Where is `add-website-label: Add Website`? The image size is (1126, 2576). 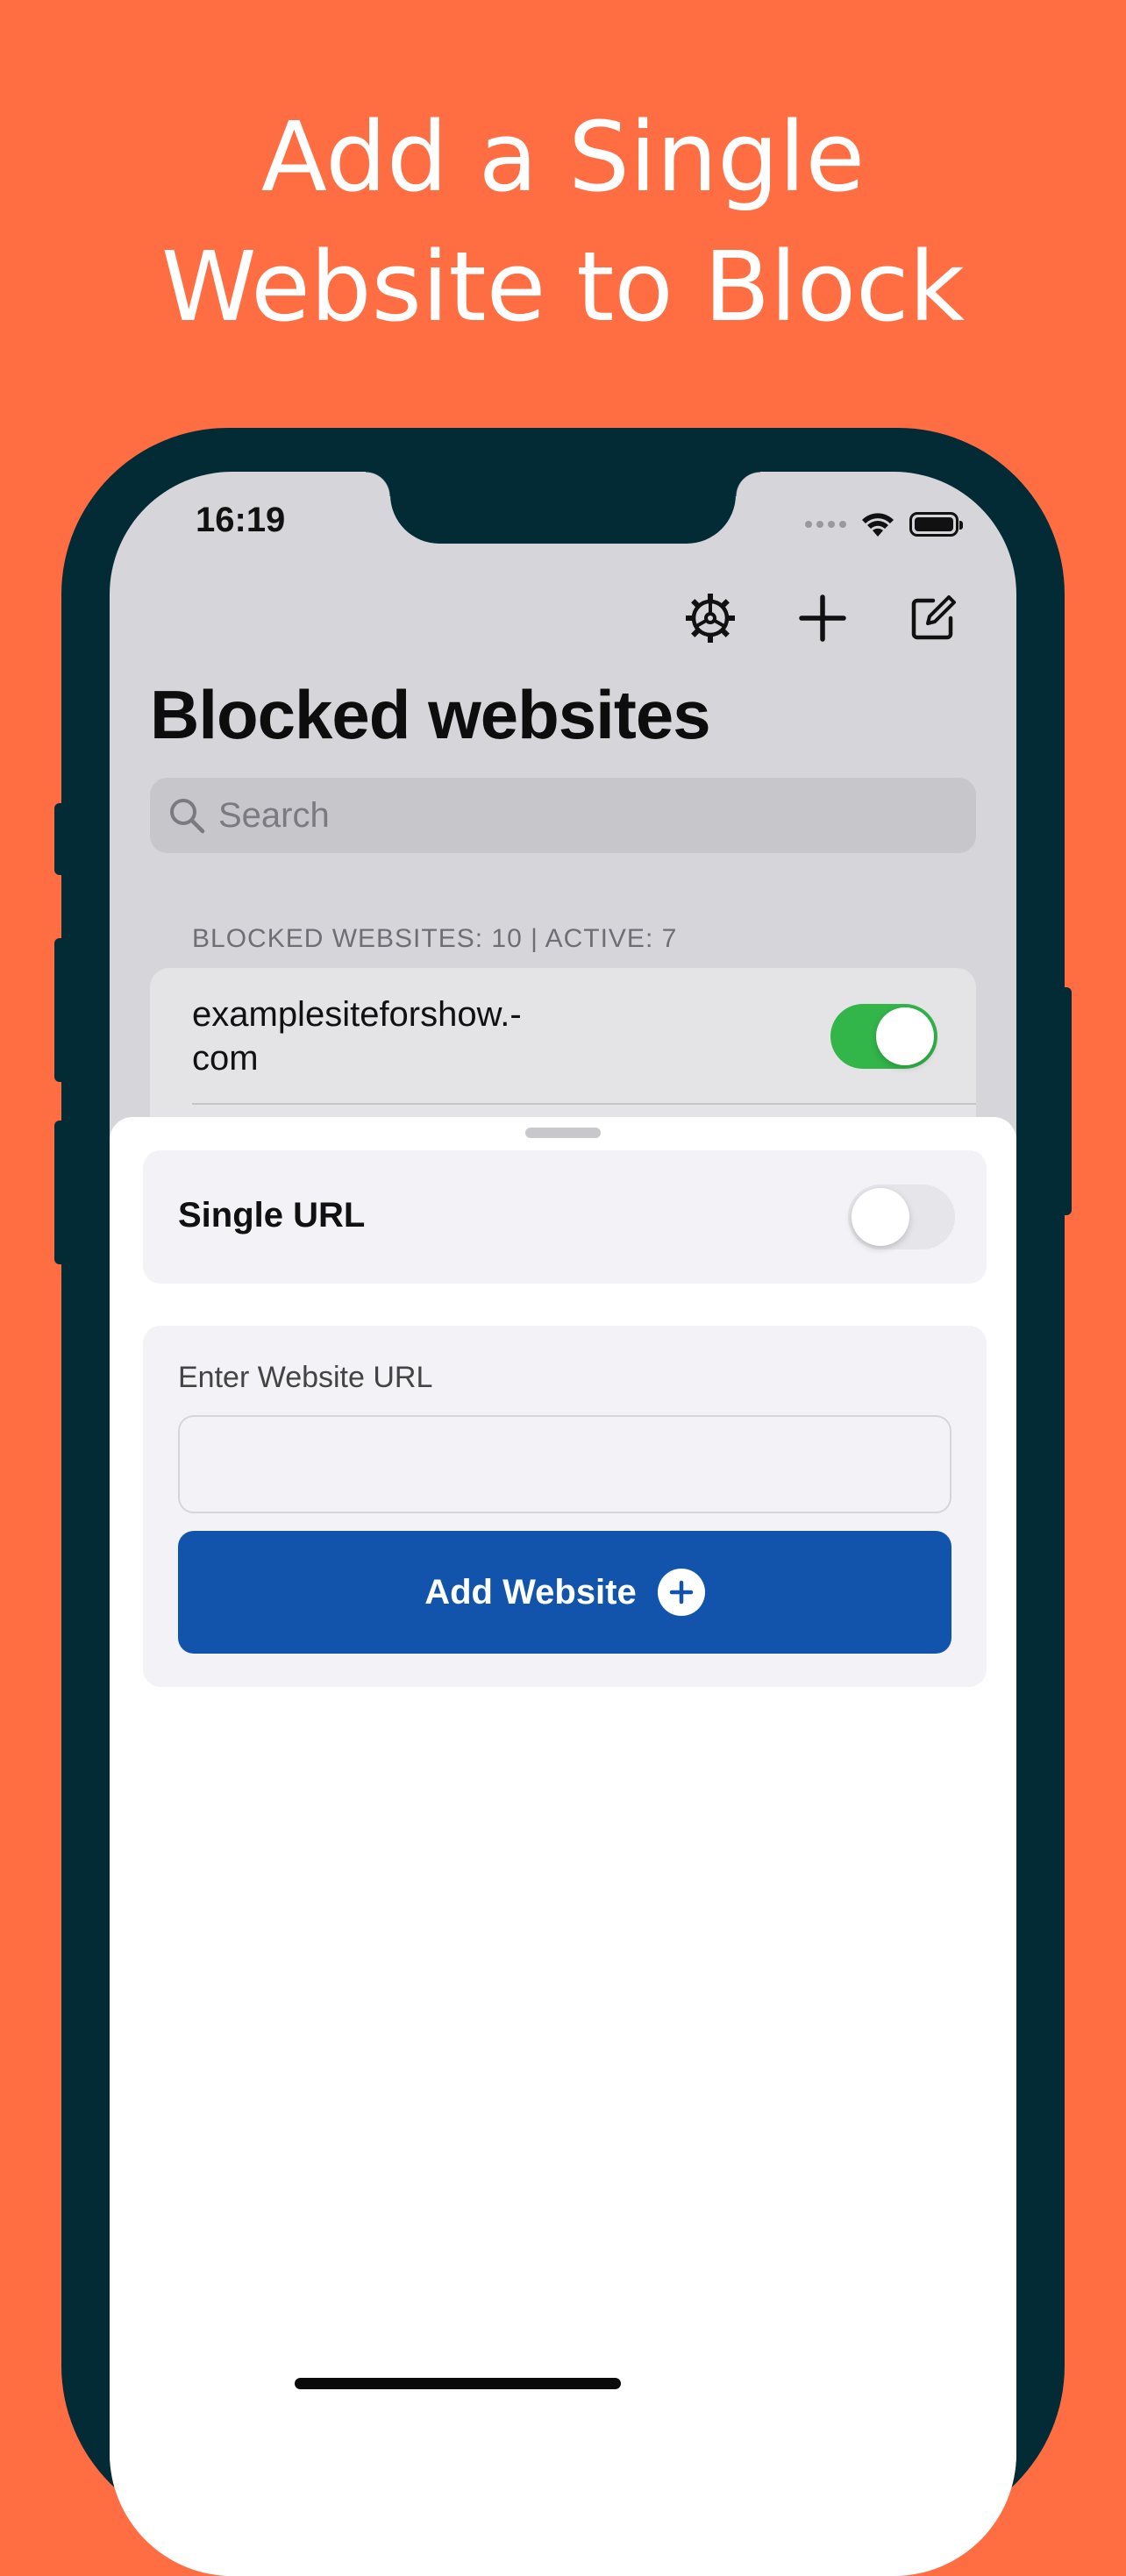 add-website-label: Add Website is located at coordinates (530, 1592).